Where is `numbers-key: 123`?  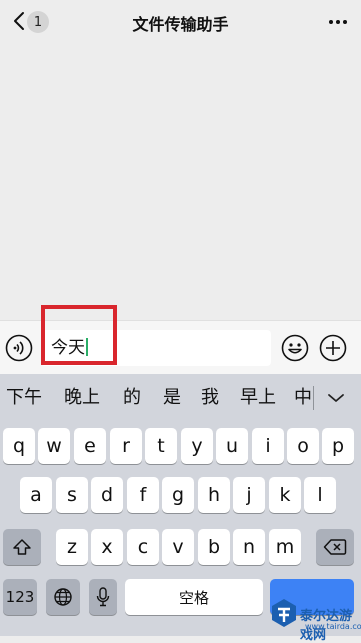
numbers-key: 123 is located at coordinates (20, 597).